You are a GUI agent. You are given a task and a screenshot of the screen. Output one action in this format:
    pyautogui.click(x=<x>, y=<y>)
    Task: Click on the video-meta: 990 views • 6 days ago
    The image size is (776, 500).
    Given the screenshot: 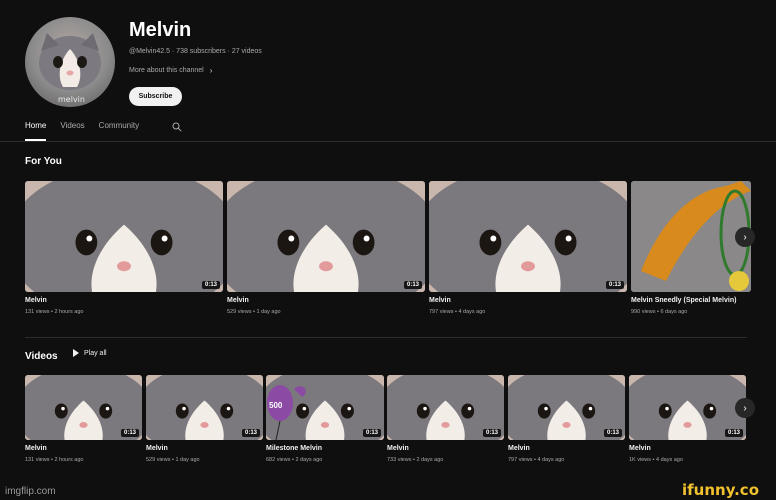 What is the action you would take?
    pyautogui.click(x=659, y=312)
    